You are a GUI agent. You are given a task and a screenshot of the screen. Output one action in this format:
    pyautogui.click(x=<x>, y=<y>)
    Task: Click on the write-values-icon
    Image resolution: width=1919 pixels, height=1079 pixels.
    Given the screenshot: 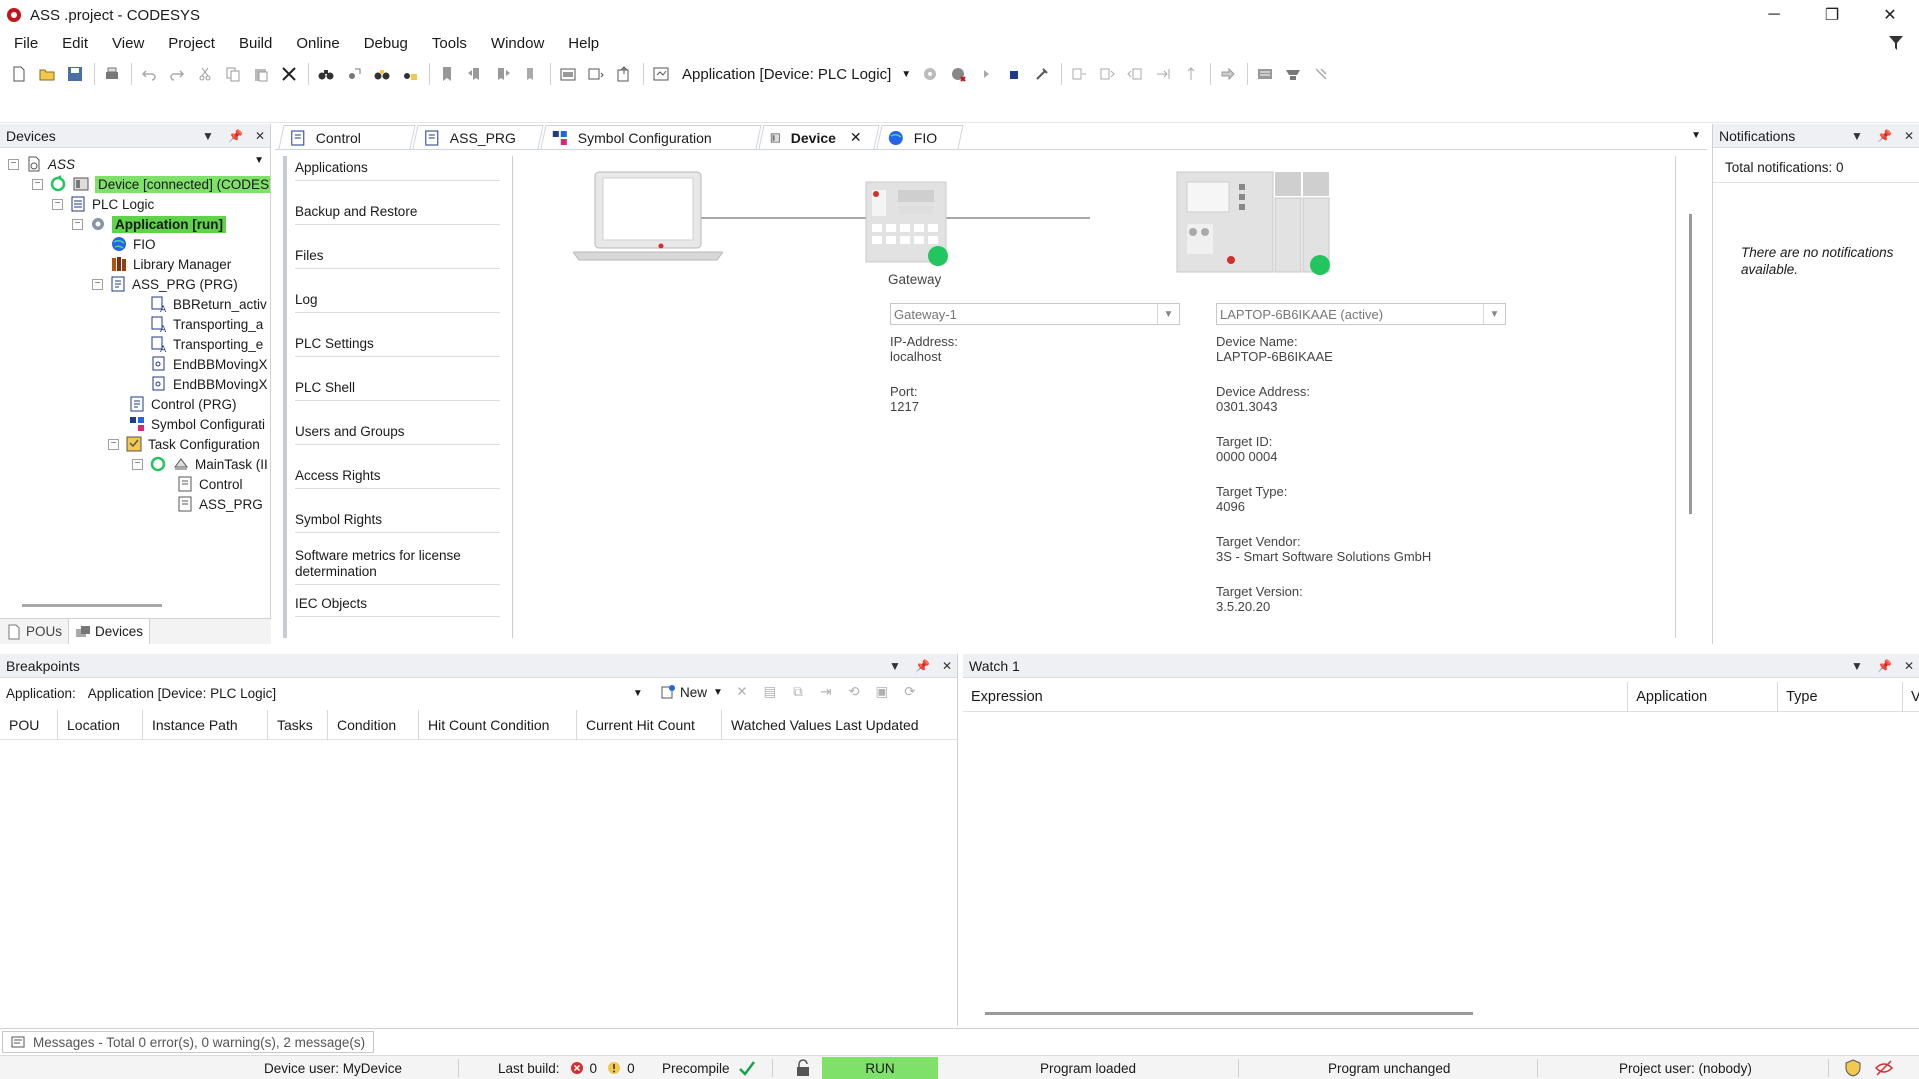 What is the action you would take?
    pyautogui.click(x=1265, y=74)
    